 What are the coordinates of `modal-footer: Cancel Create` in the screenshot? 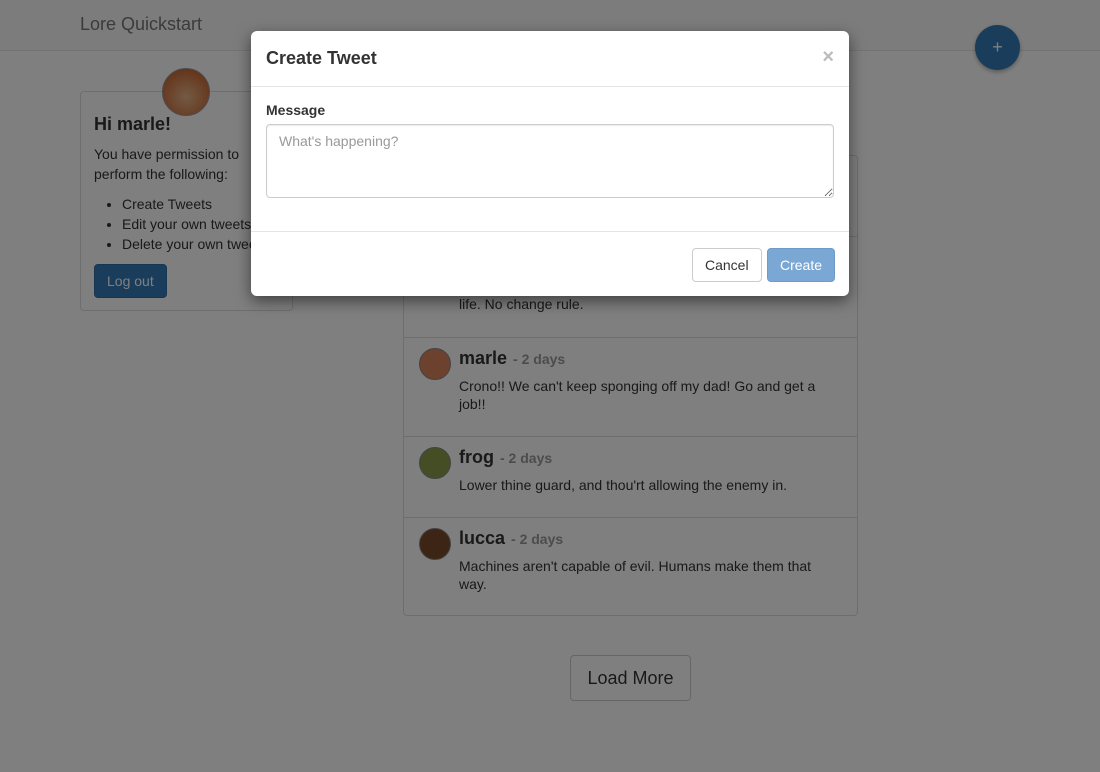 It's located at (550, 263).